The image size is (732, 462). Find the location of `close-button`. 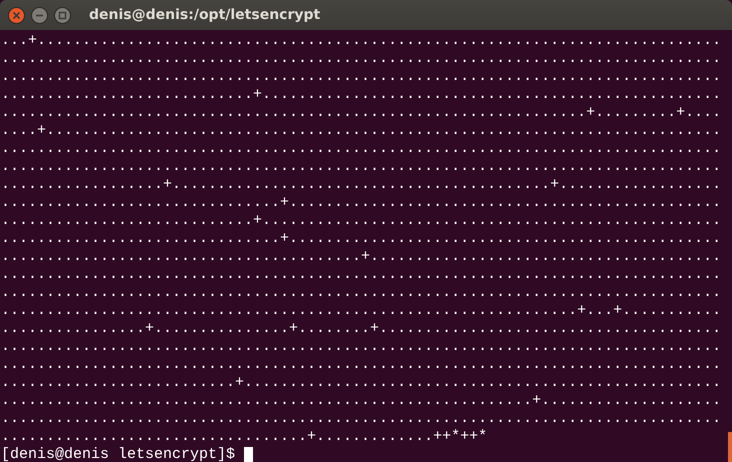

close-button is located at coordinates (16, 15).